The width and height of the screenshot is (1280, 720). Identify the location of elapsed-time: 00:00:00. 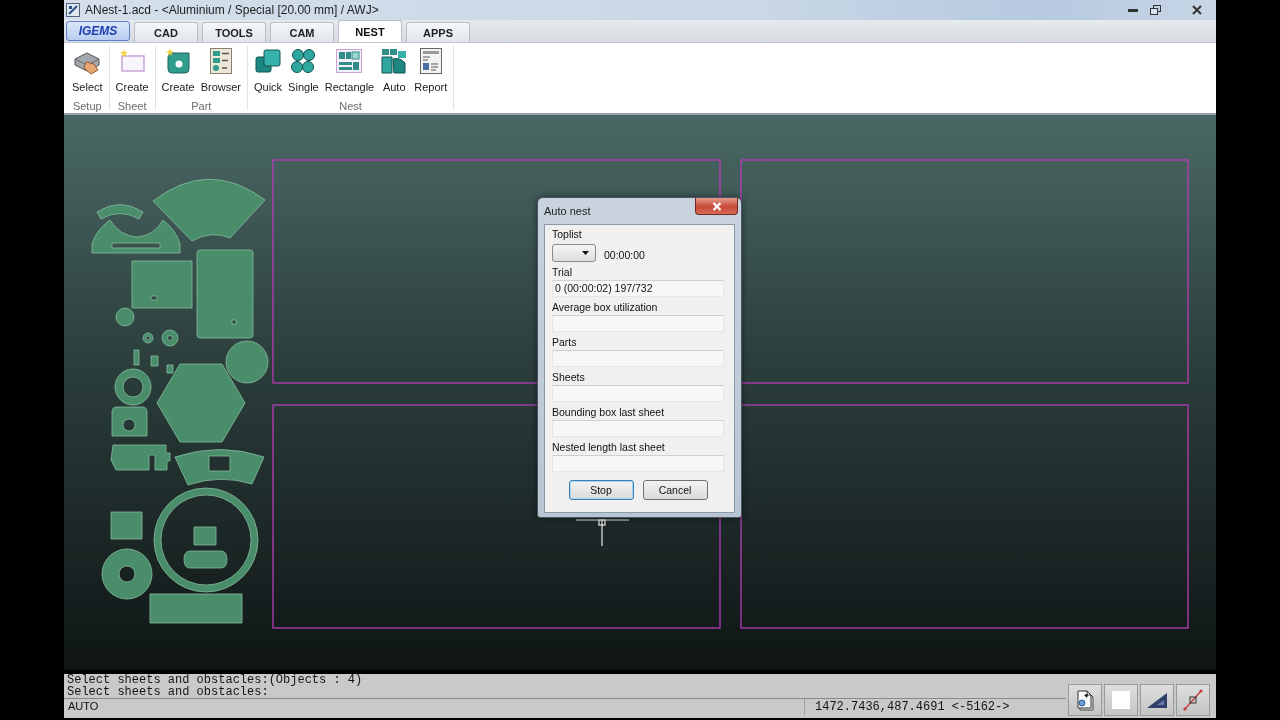
(624, 255).